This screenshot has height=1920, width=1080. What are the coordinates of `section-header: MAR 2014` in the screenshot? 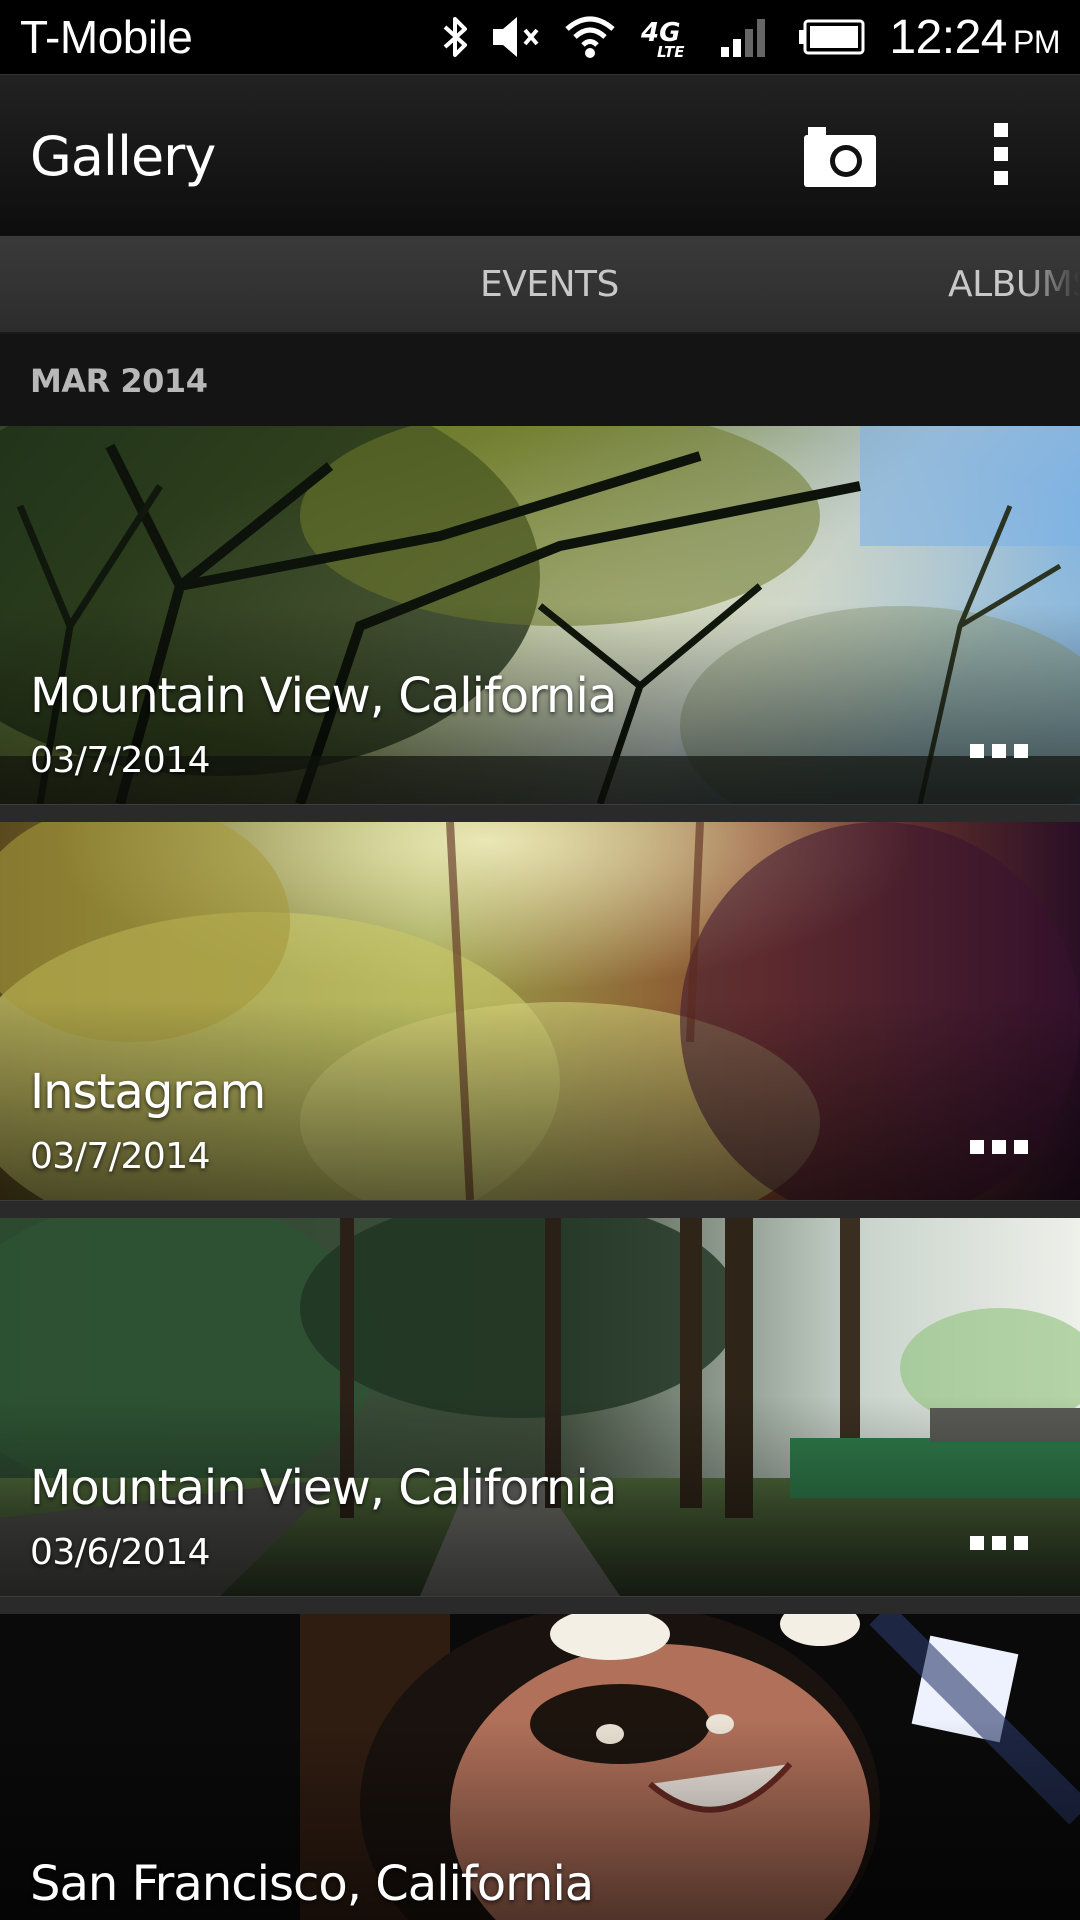 It's located at (540, 380).